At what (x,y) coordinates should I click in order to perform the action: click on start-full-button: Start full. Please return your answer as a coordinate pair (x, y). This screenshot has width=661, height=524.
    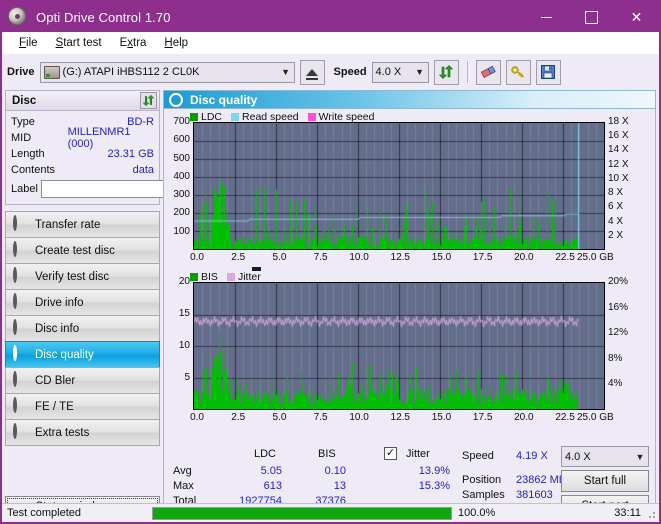
    Looking at the image, I should click on (605, 481).